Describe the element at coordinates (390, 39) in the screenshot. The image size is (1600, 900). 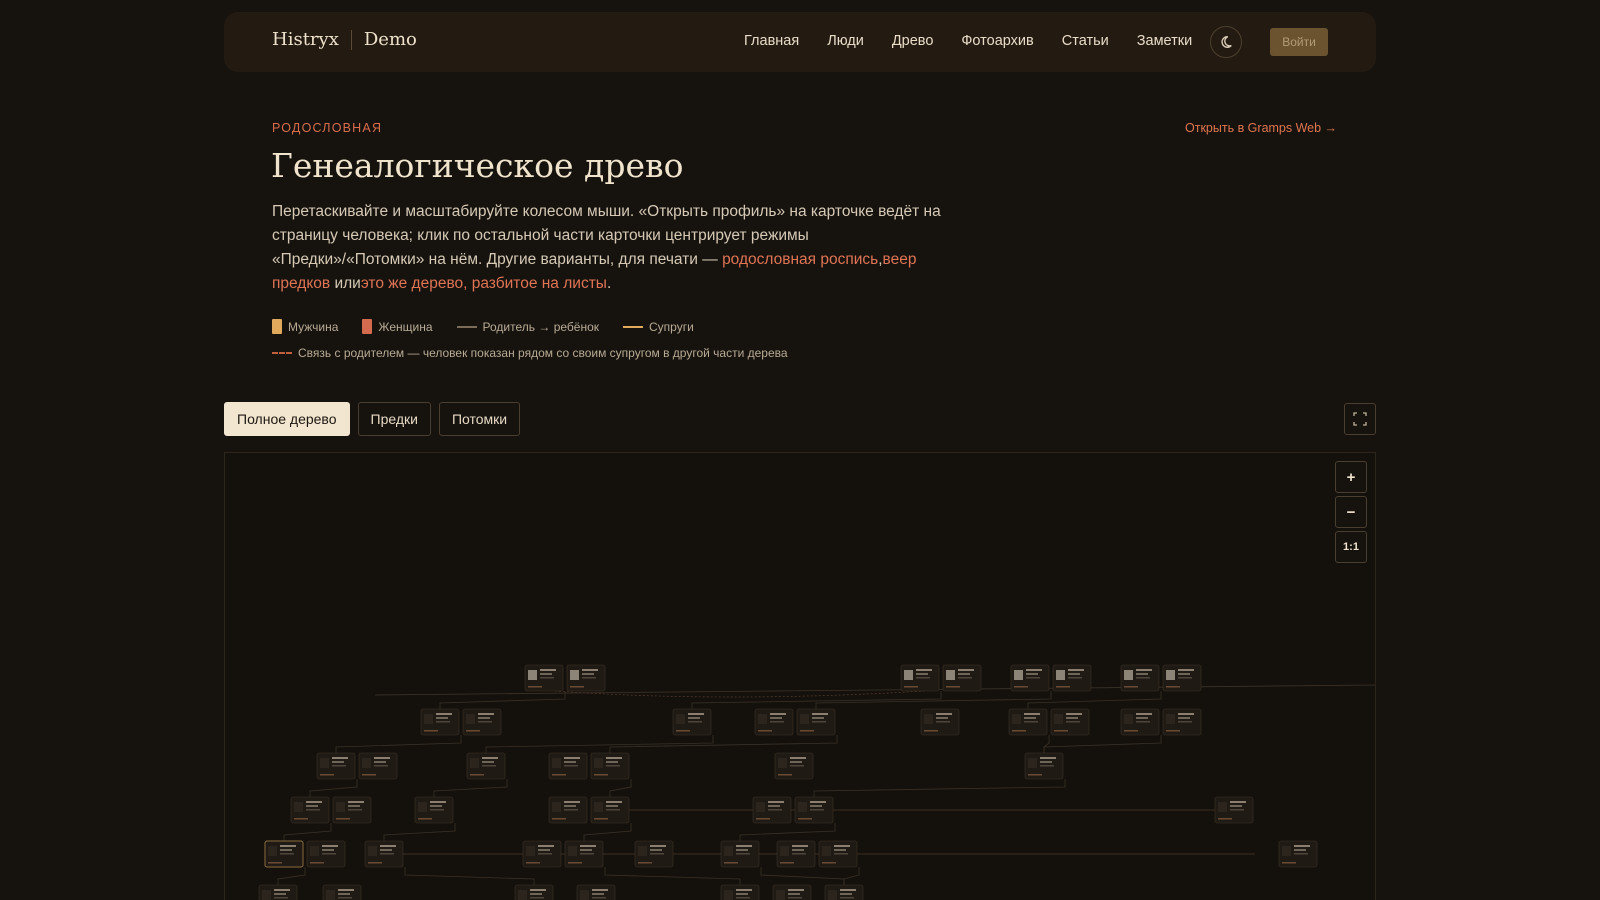
I see `brand-sub: Demo` at that location.